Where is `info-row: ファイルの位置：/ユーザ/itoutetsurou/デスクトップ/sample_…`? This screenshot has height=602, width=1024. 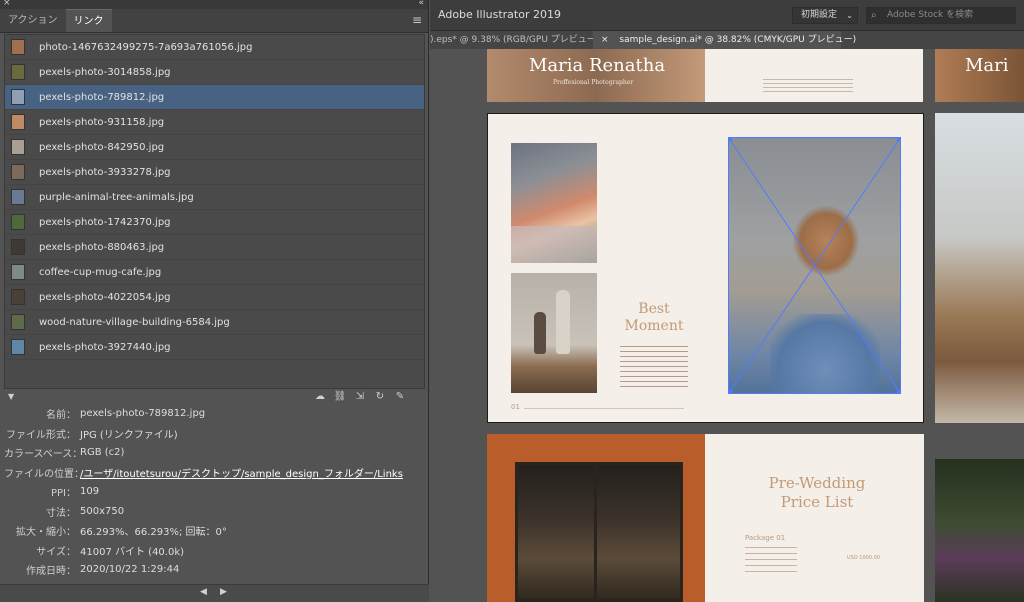 info-row: ファイルの位置：/ユーザ/itoutetsurou/デスクトップ/sample_… is located at coordinates (214, 473).